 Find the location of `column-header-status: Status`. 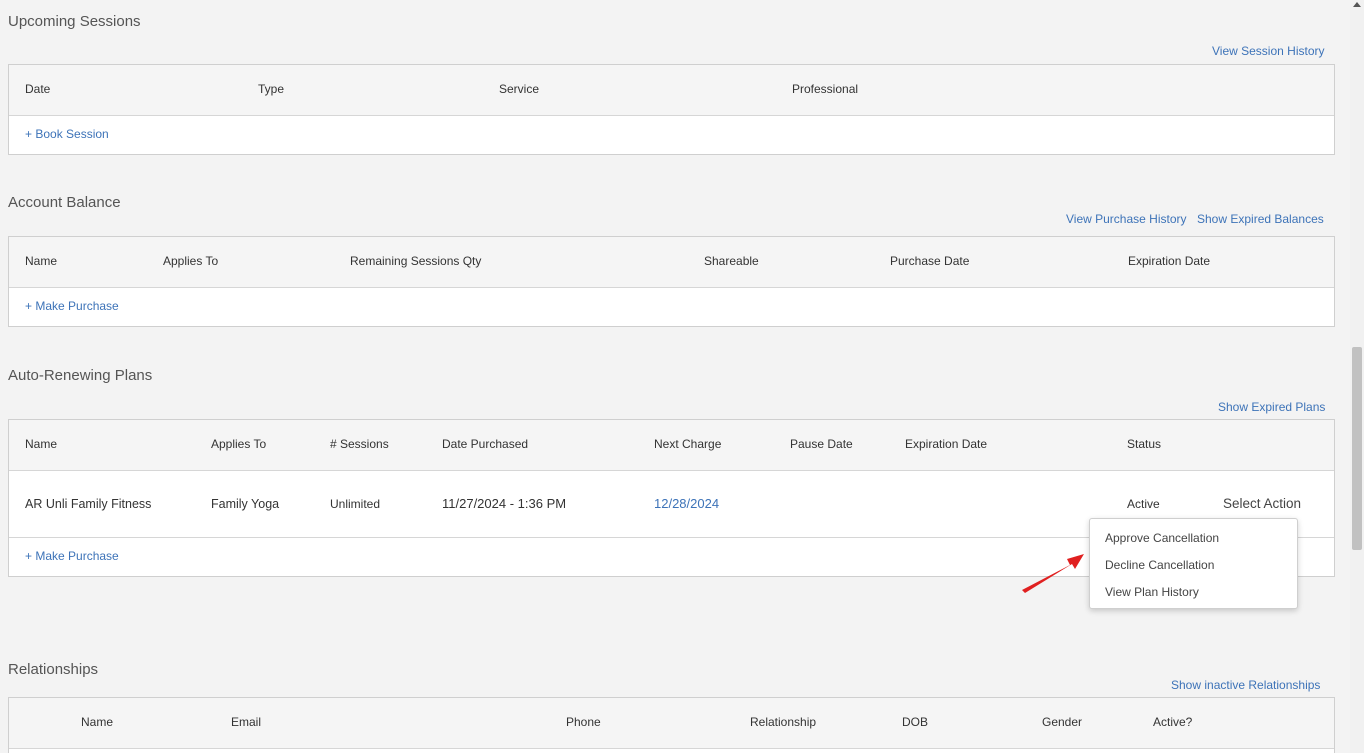

column-header-status: Status is located at coordinates (1144, 444).